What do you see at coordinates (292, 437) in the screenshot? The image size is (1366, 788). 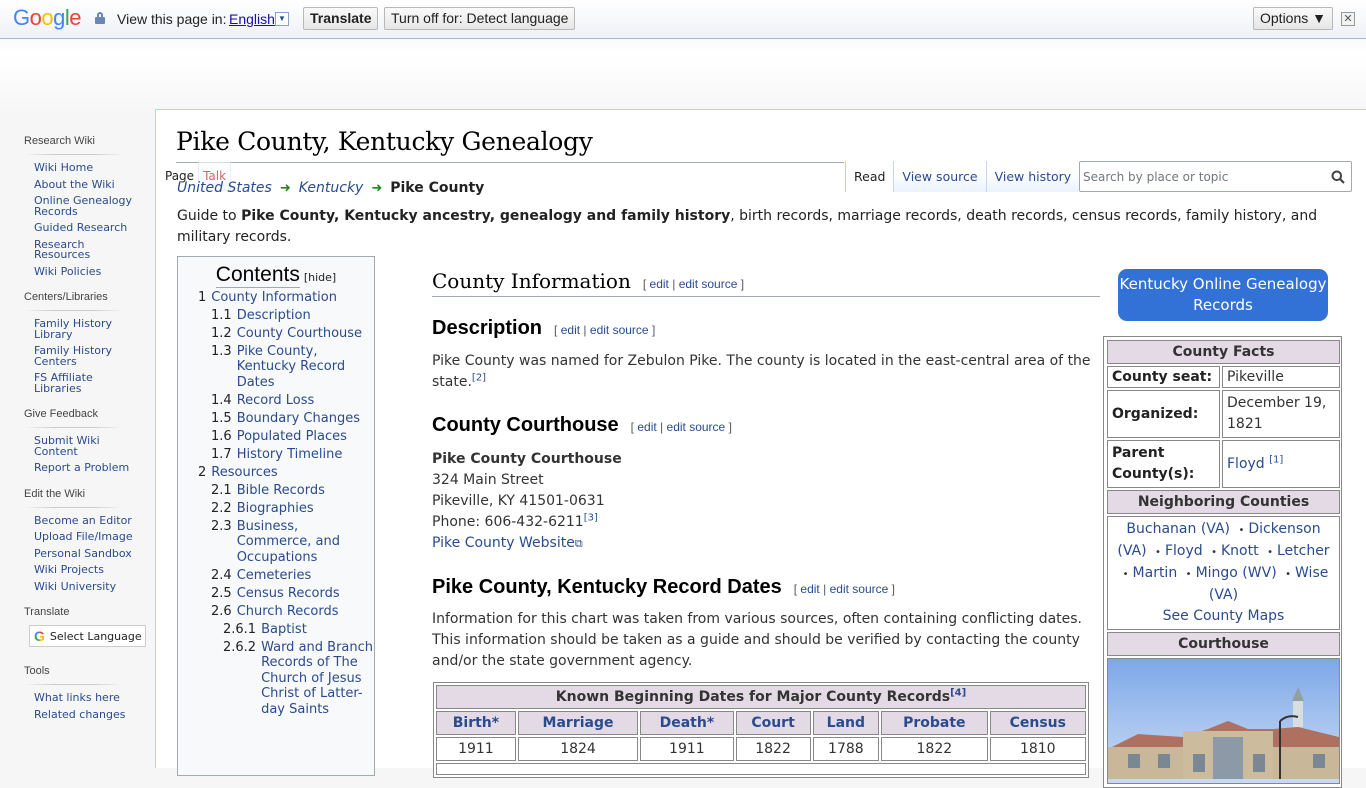 I see `toc-link: Populated Places` at bounding box center [292, 437].